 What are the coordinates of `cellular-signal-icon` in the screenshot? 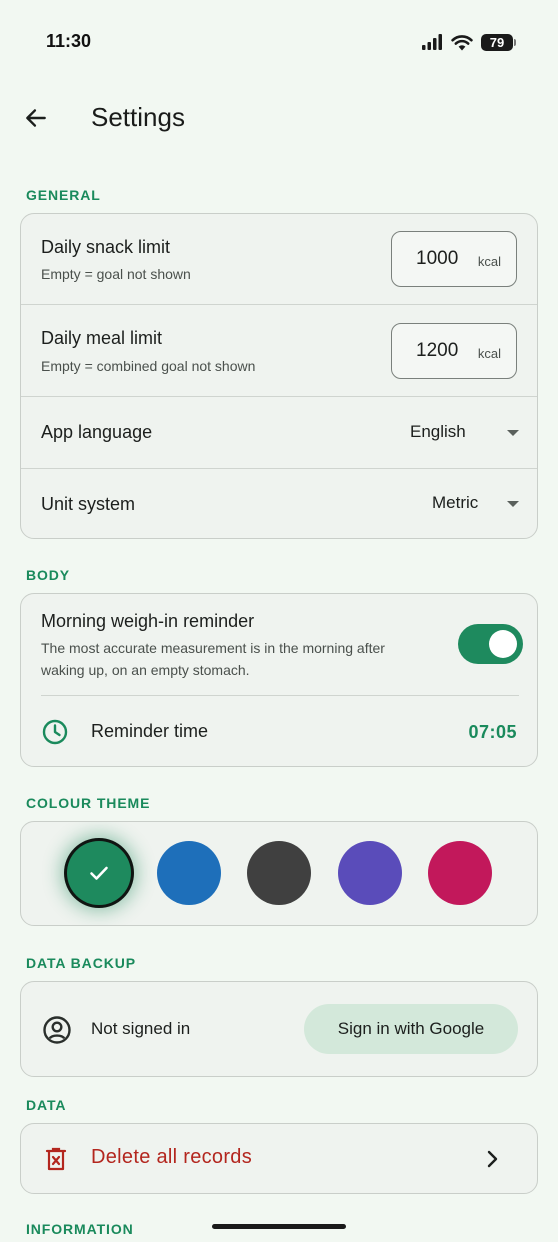 It's located at (432, 42).